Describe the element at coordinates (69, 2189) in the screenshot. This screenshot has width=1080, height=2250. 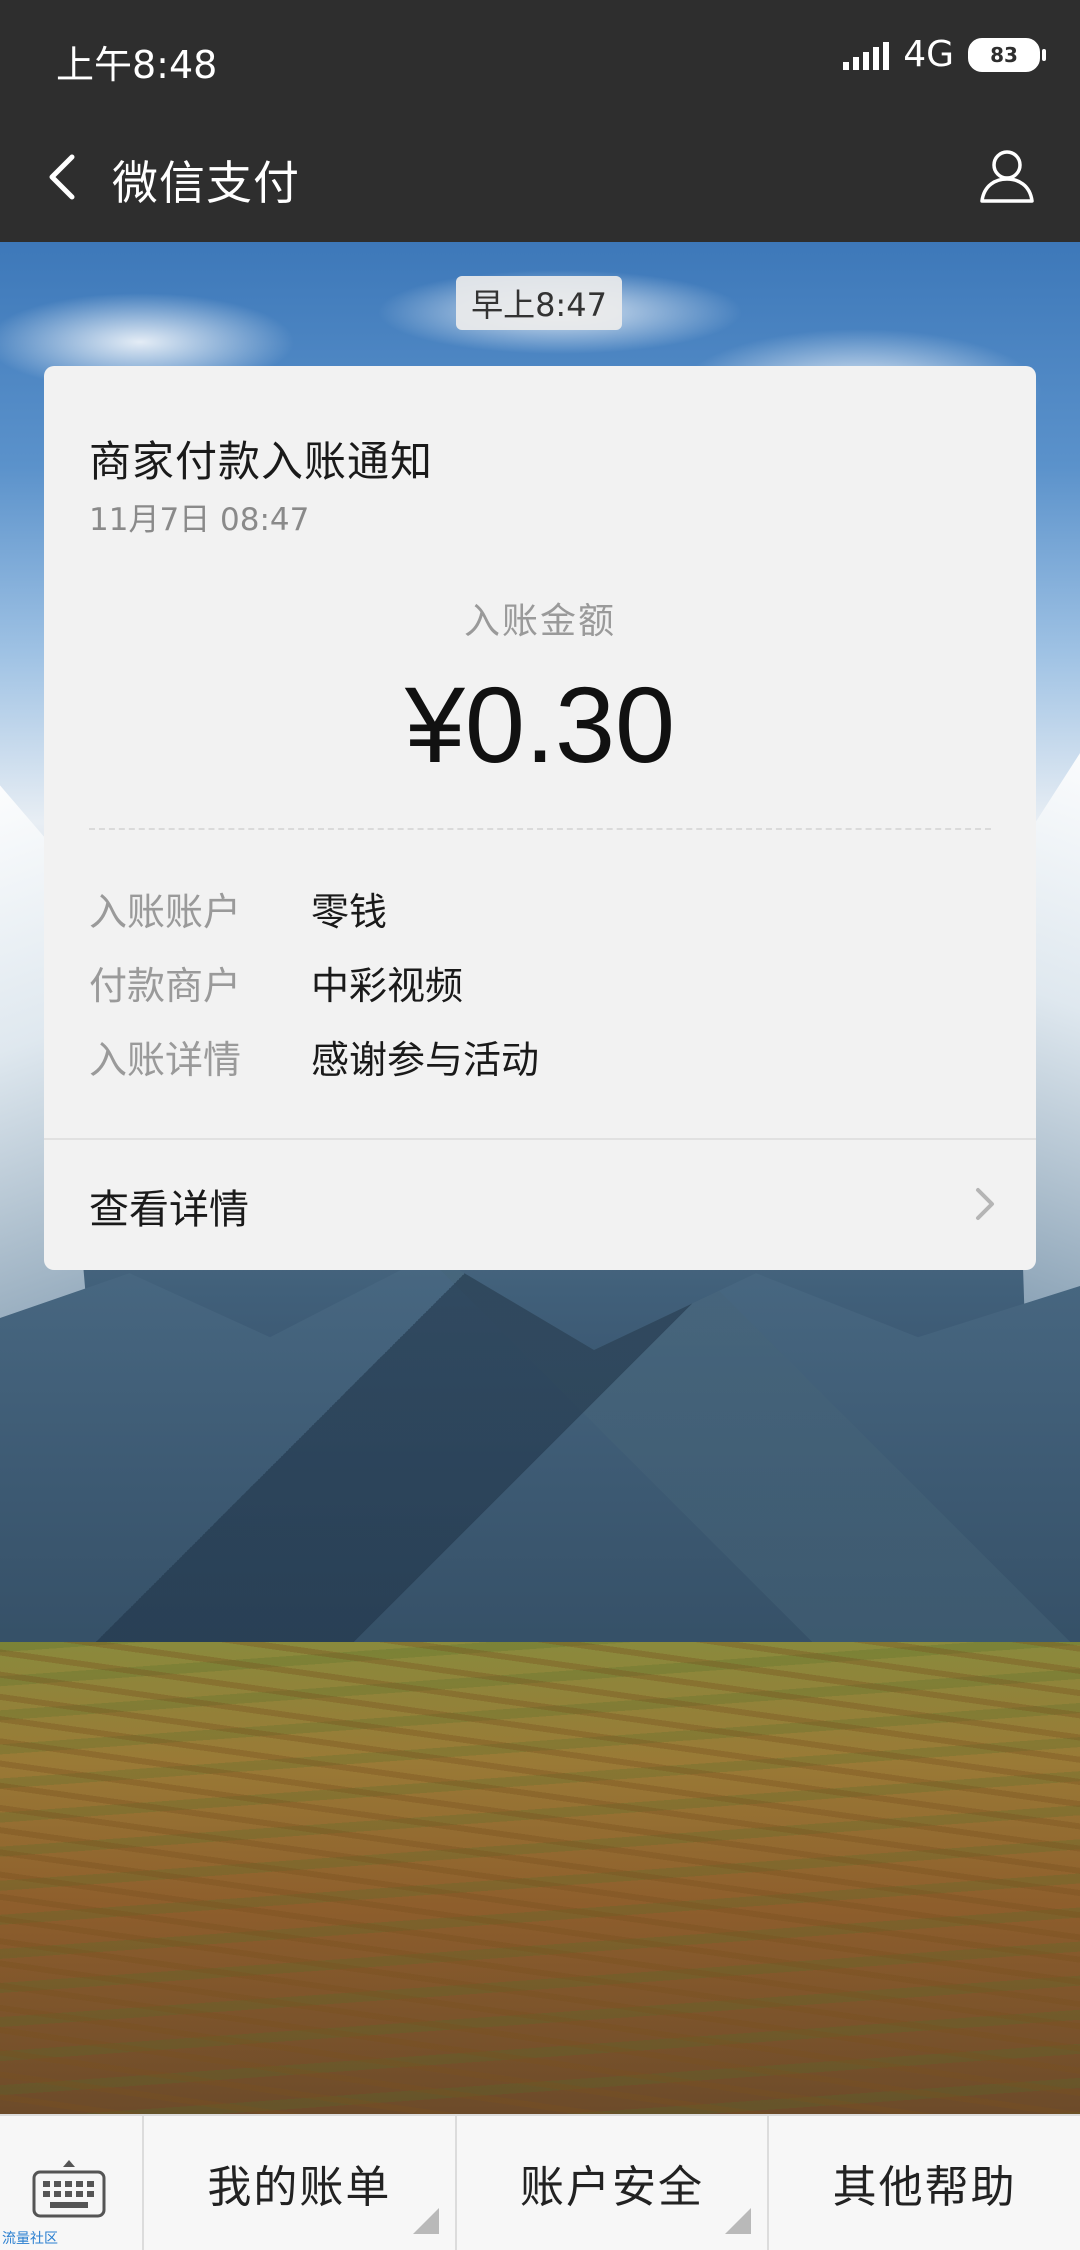
I see `keyboard-icon` at that location.